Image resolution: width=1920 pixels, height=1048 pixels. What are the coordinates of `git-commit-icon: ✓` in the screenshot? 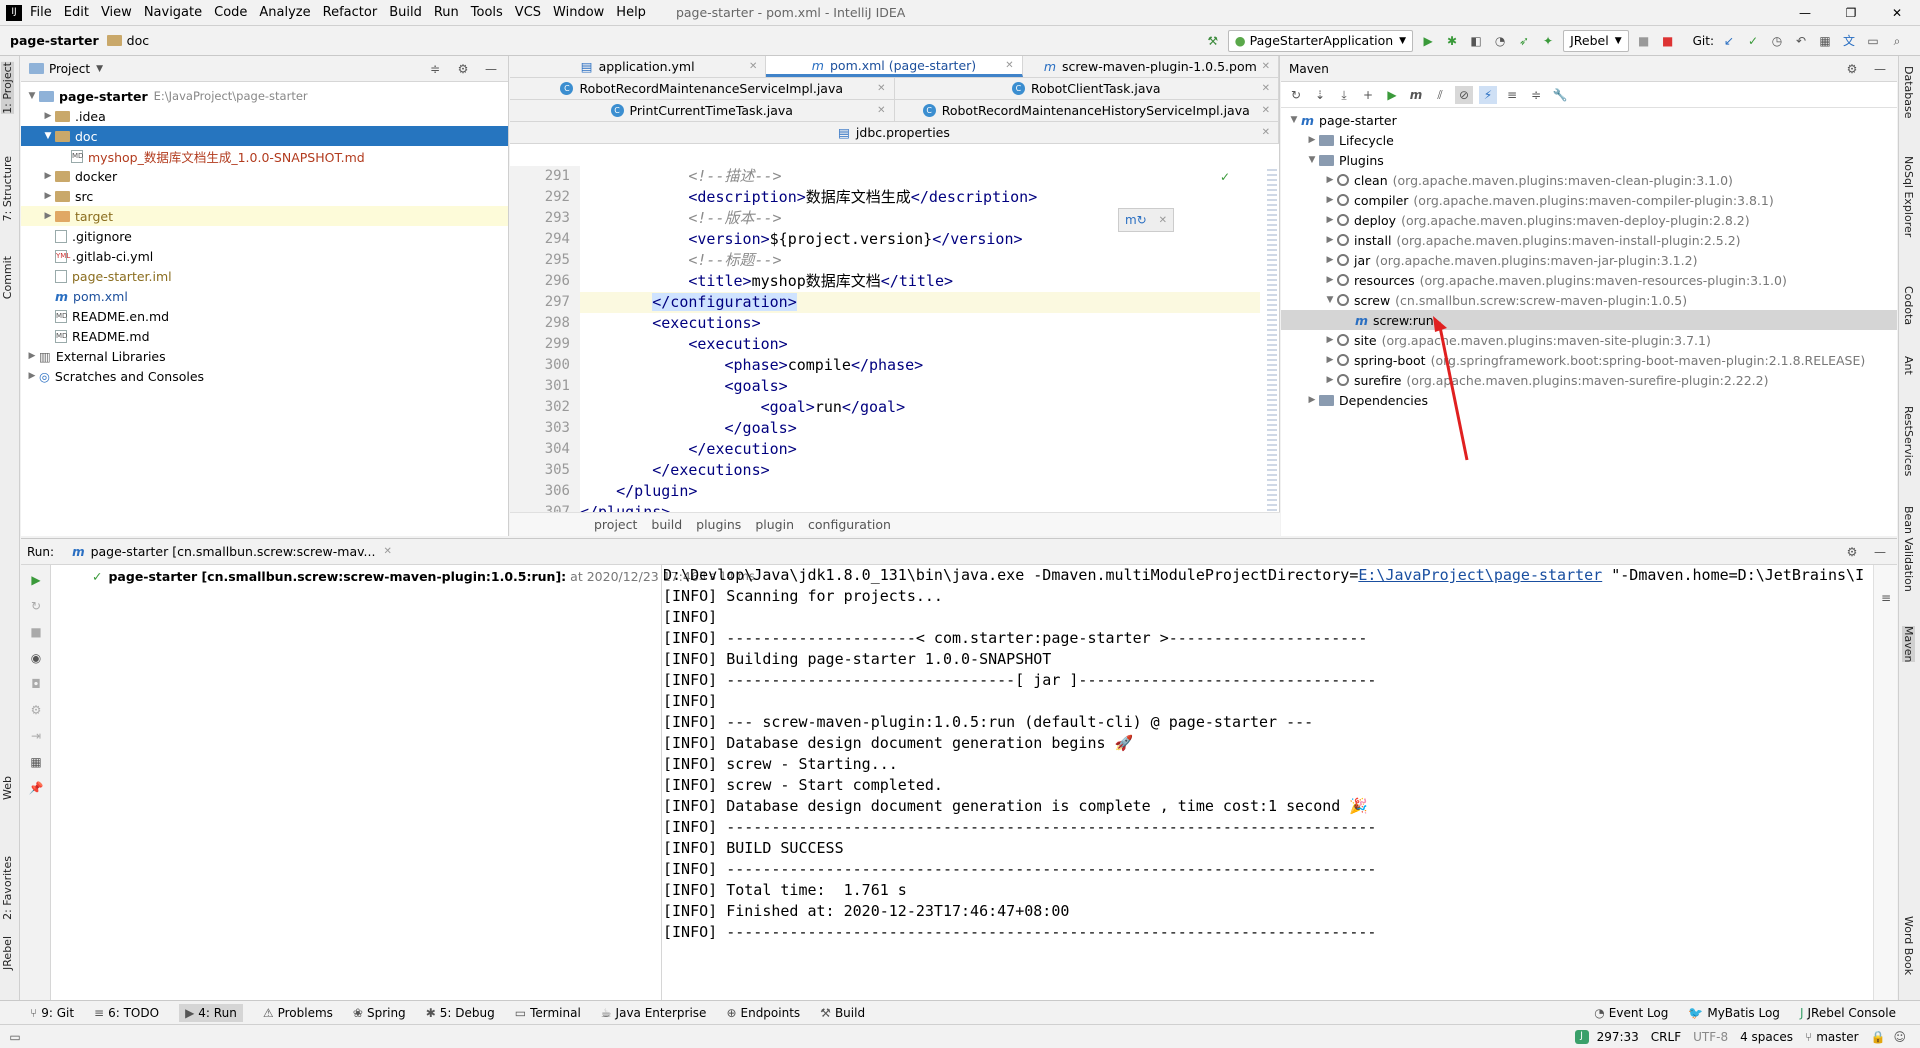 It's located at (1753, 41).